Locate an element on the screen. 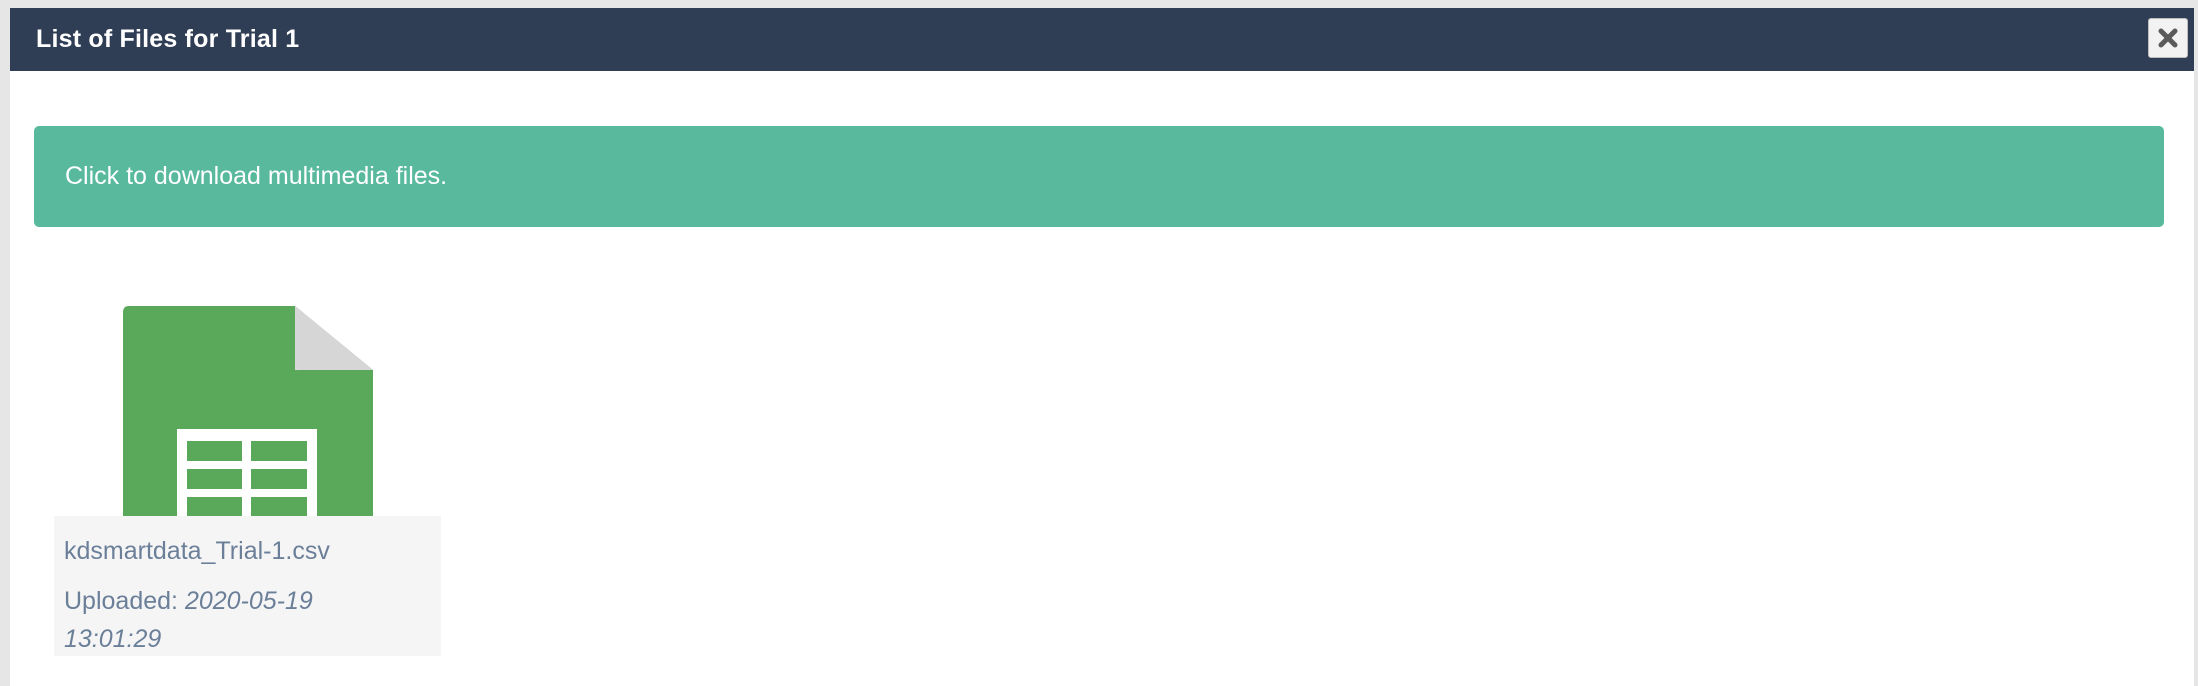 This screenshot has width=2198, height=686. spreadsheet-file-icon is located at coordinates (248, 411).